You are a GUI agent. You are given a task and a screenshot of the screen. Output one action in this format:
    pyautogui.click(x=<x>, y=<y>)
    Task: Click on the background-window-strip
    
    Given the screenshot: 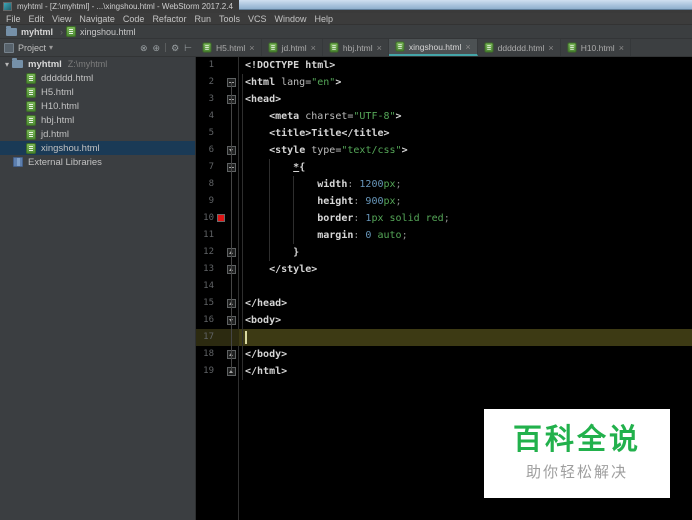 What is the action you would take?
    pyautogui.click(x=465, y=5)
    